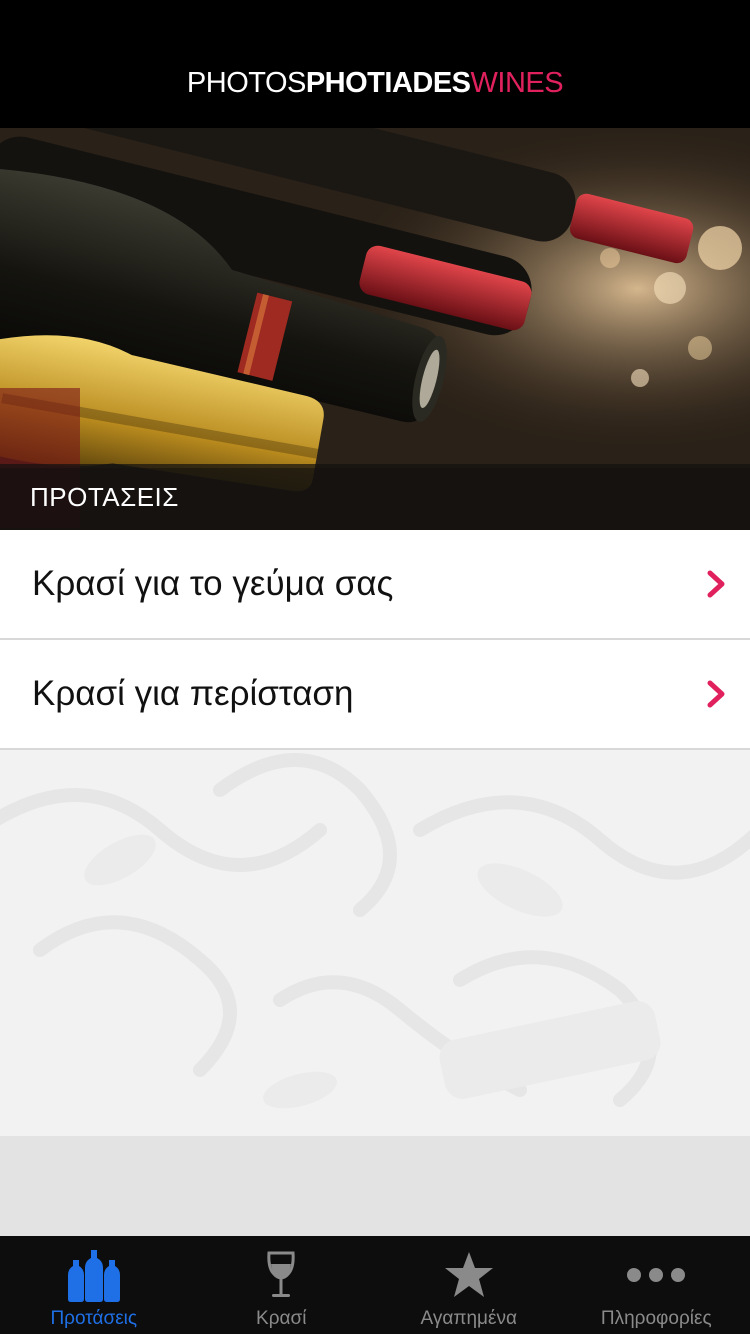 The width and height of the screenshot is (750, 1334). What do you see at coordinates (517, 83) in the screenshot?
I see `logo-text-wines: WINES` at bounding box center [517, 83].